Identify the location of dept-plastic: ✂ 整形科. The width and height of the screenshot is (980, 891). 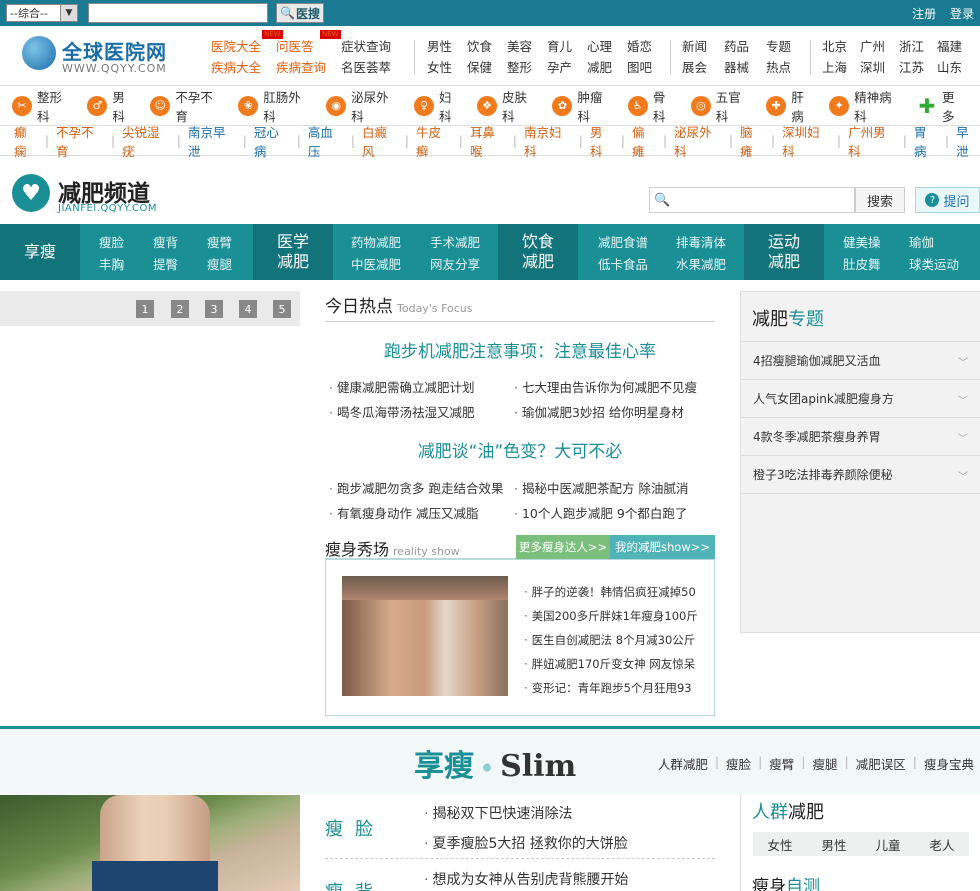
(43, 106).